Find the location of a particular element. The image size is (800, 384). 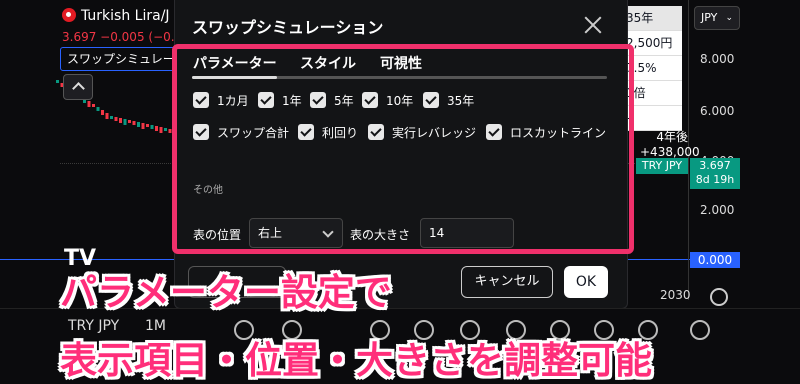

later-label: 4年後 is located at coordinates (672, 137).